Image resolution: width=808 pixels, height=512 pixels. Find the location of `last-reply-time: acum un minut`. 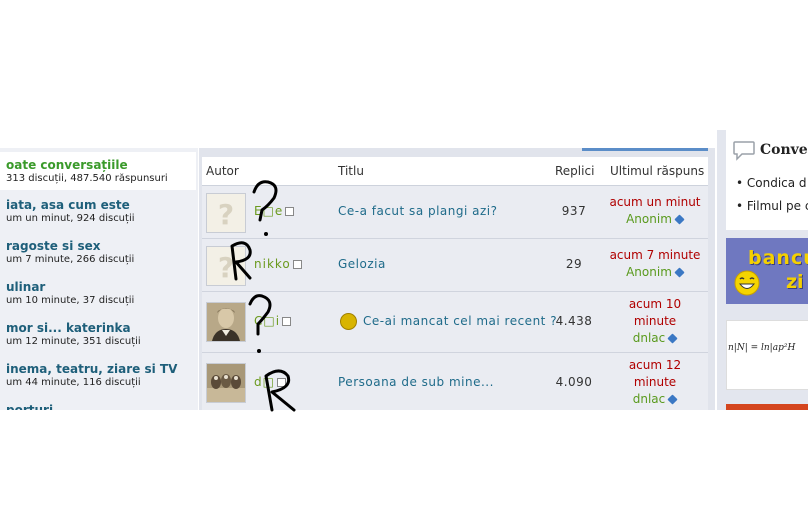

last-reply-time: acum un minut is located at coordinates (655, 202).